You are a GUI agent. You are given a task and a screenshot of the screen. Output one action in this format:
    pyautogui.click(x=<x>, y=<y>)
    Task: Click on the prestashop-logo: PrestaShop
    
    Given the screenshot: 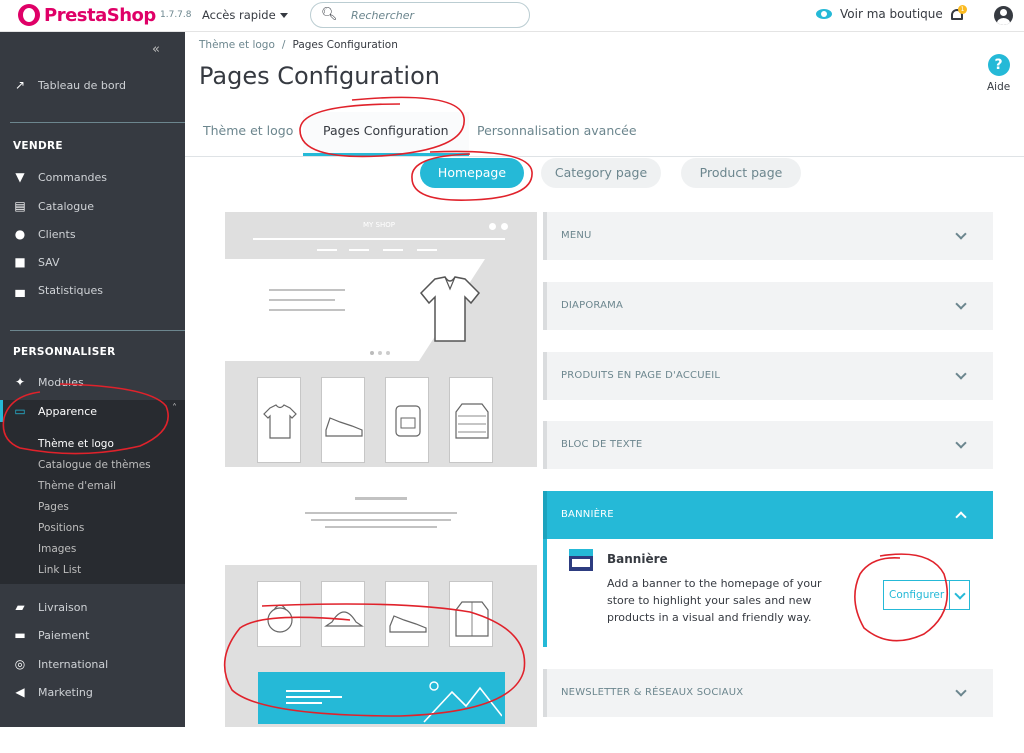 What is the action you would take?
    pyautogui.click(x=87, y=15)
    